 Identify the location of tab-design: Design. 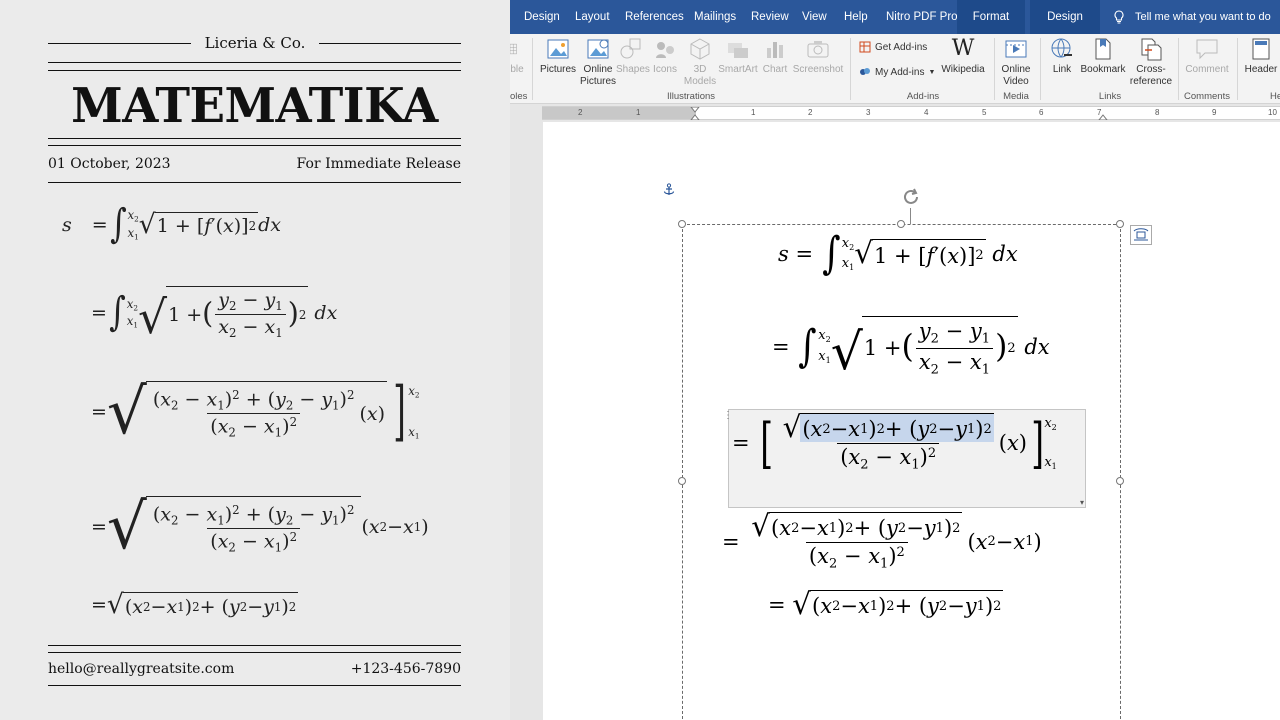
(542, 17).